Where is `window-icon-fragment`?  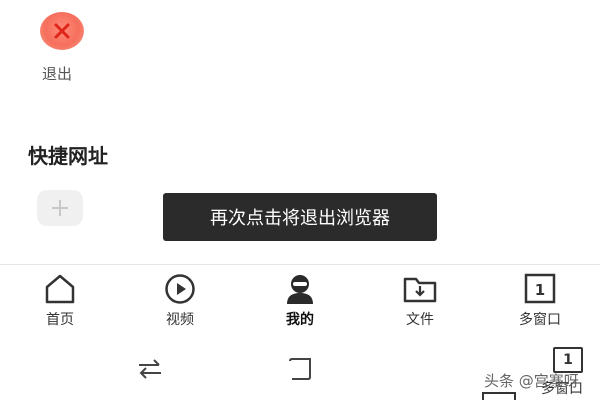 window-icon-fragment is located at coordinates (499, 396).